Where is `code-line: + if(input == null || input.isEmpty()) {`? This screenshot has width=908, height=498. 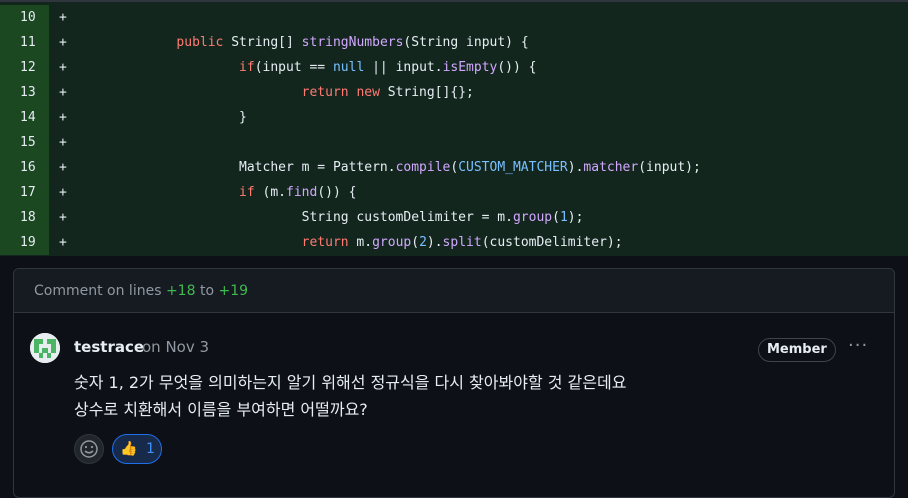
code-line: + if(input == null || input.isEmpty()) { is located at coordinates (478, 67).